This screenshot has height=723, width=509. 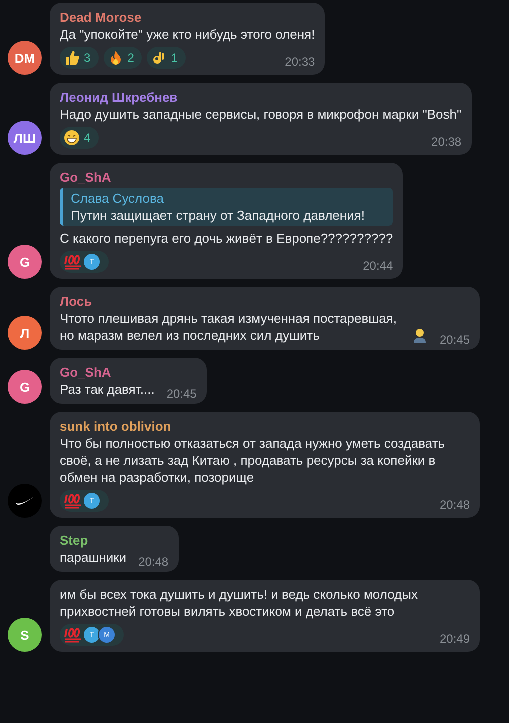 What do you see at coordinates (25, 138) in the screenshot?
I see `user-avatar: ЛШ` at bounding box center [25, 138].